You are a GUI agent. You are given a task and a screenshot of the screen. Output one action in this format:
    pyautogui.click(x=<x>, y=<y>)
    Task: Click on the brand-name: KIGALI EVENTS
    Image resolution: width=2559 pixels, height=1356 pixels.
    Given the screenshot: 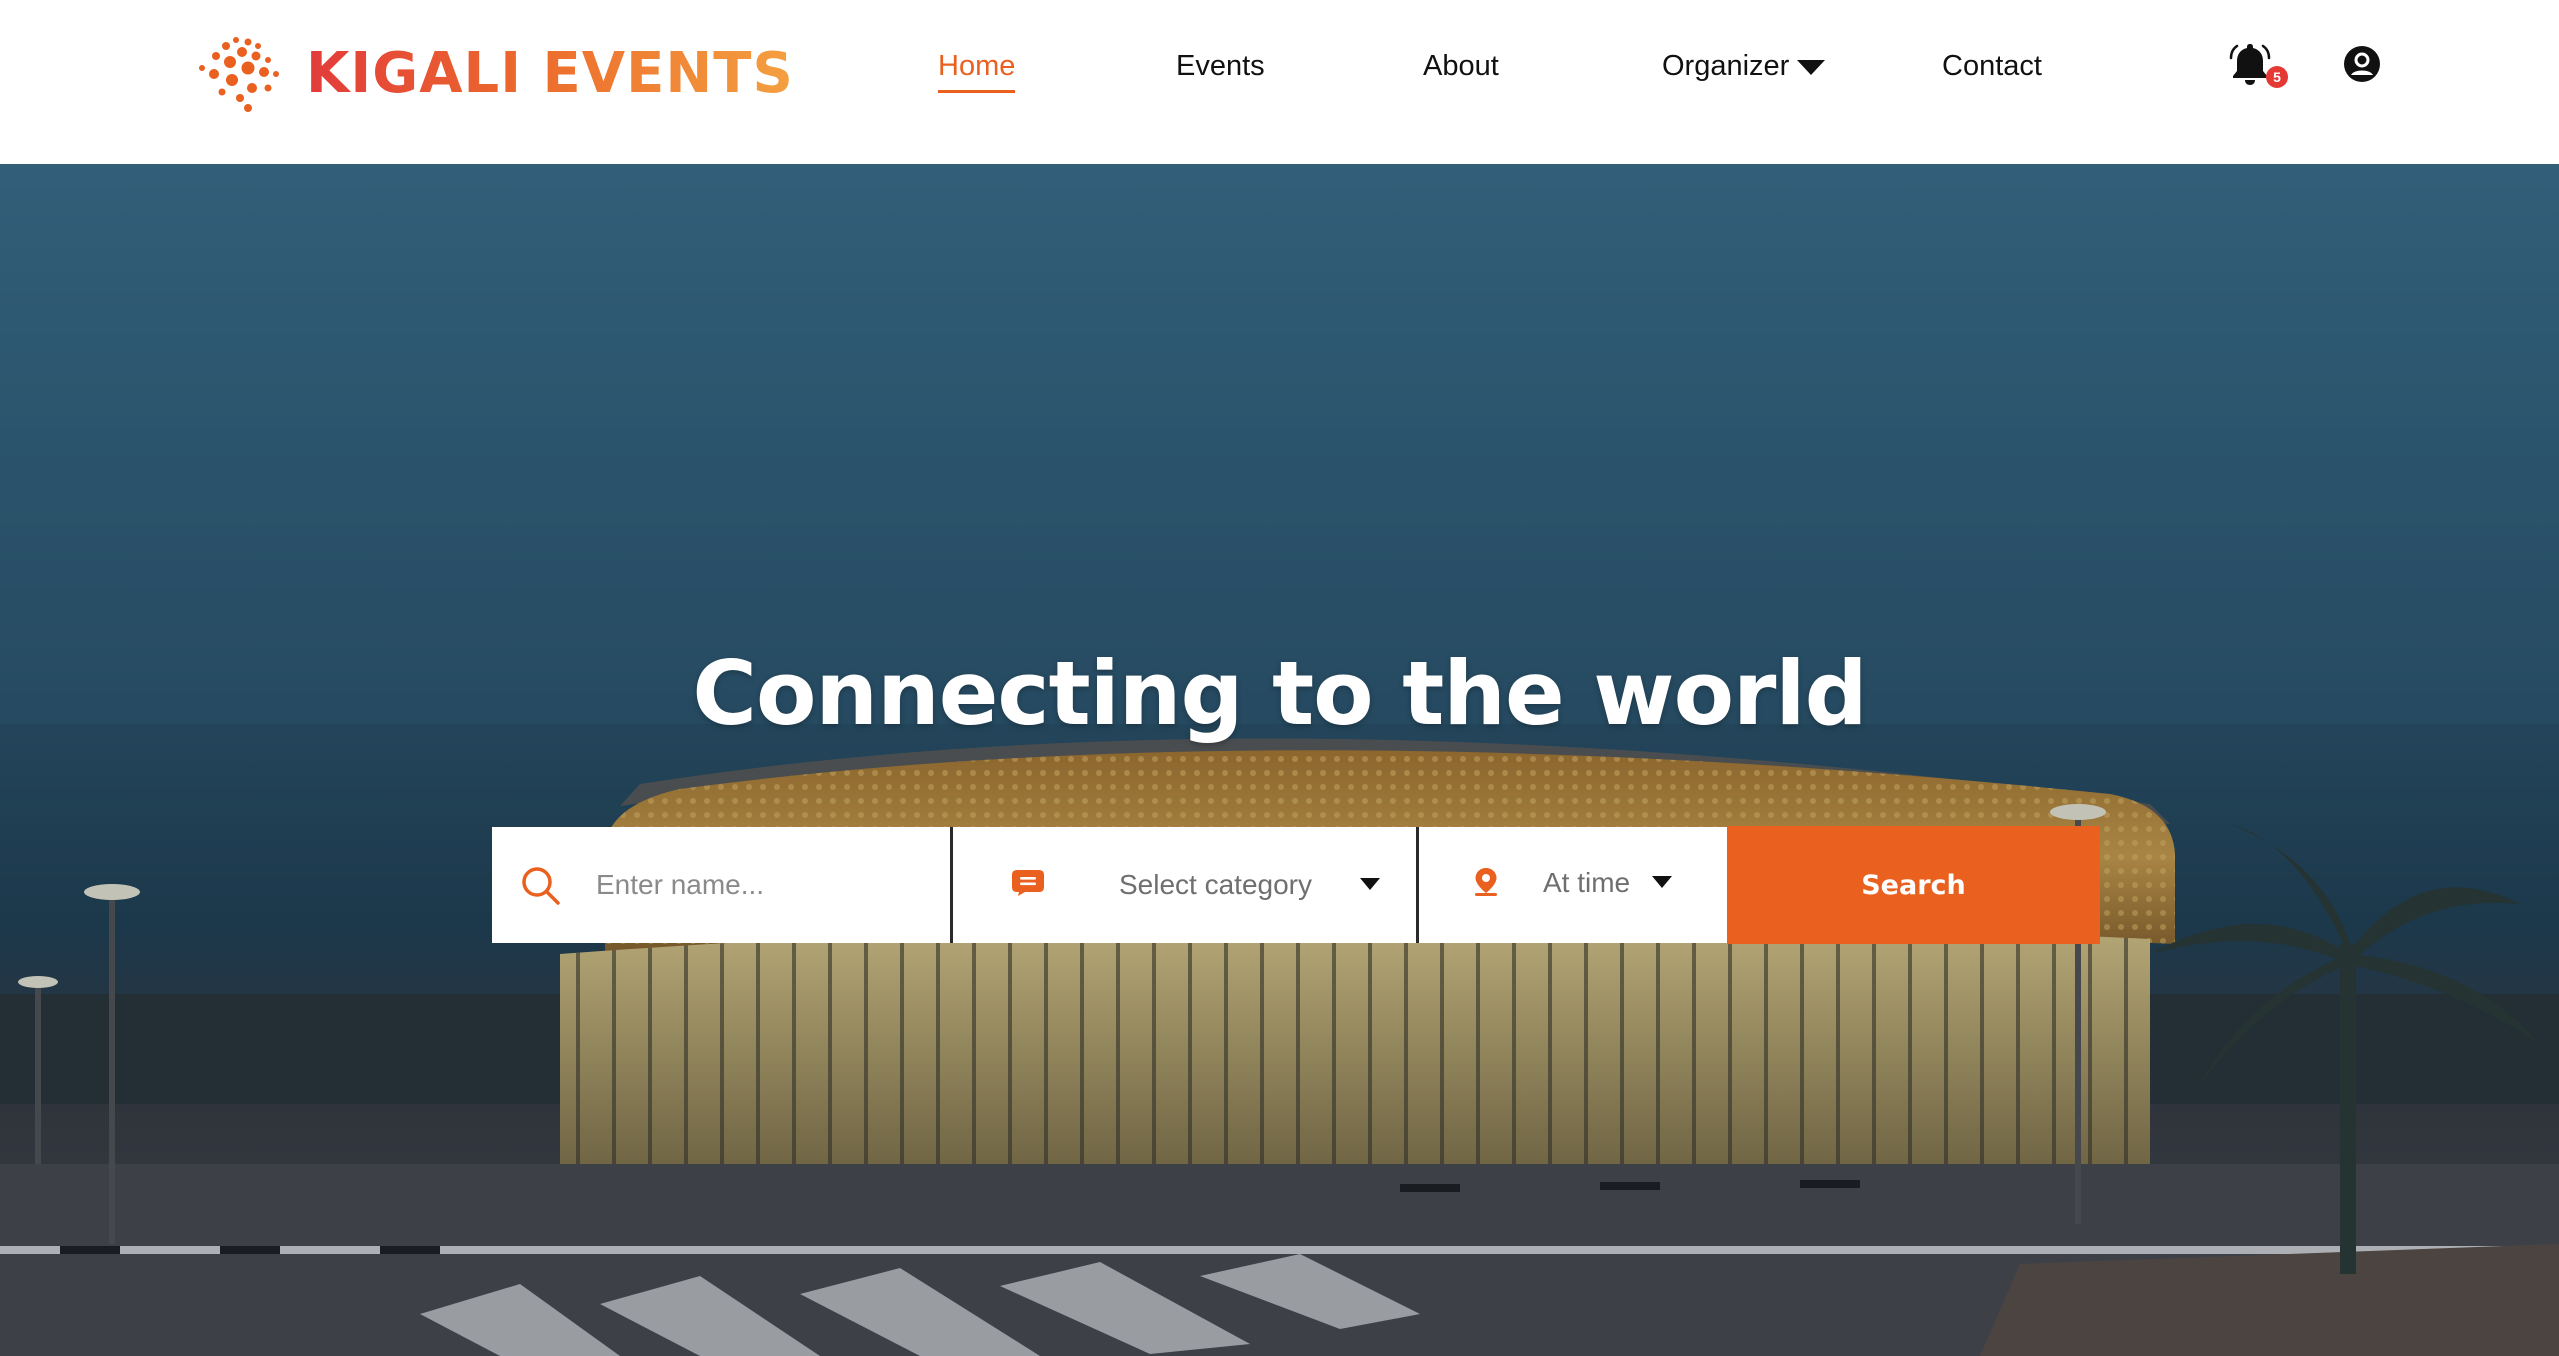 What is the action you would take?
    pyautogui.click(x=550, y=73)
    